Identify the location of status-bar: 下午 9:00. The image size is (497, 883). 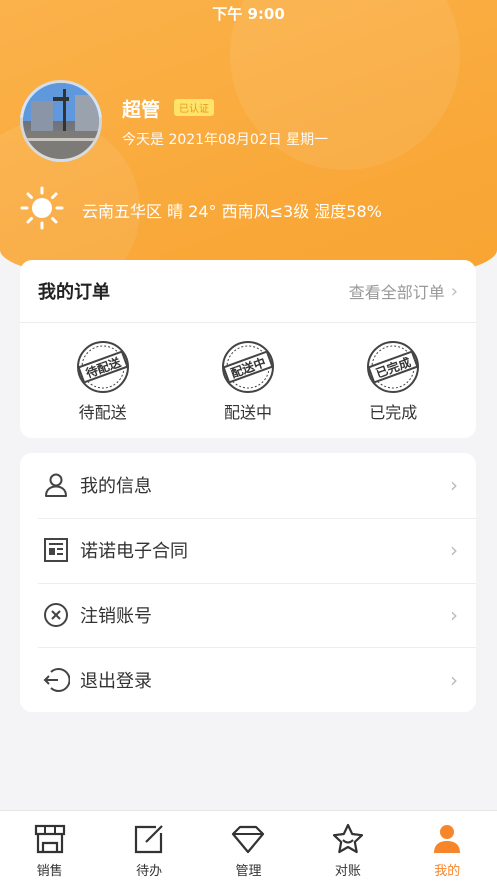
(248, 13).